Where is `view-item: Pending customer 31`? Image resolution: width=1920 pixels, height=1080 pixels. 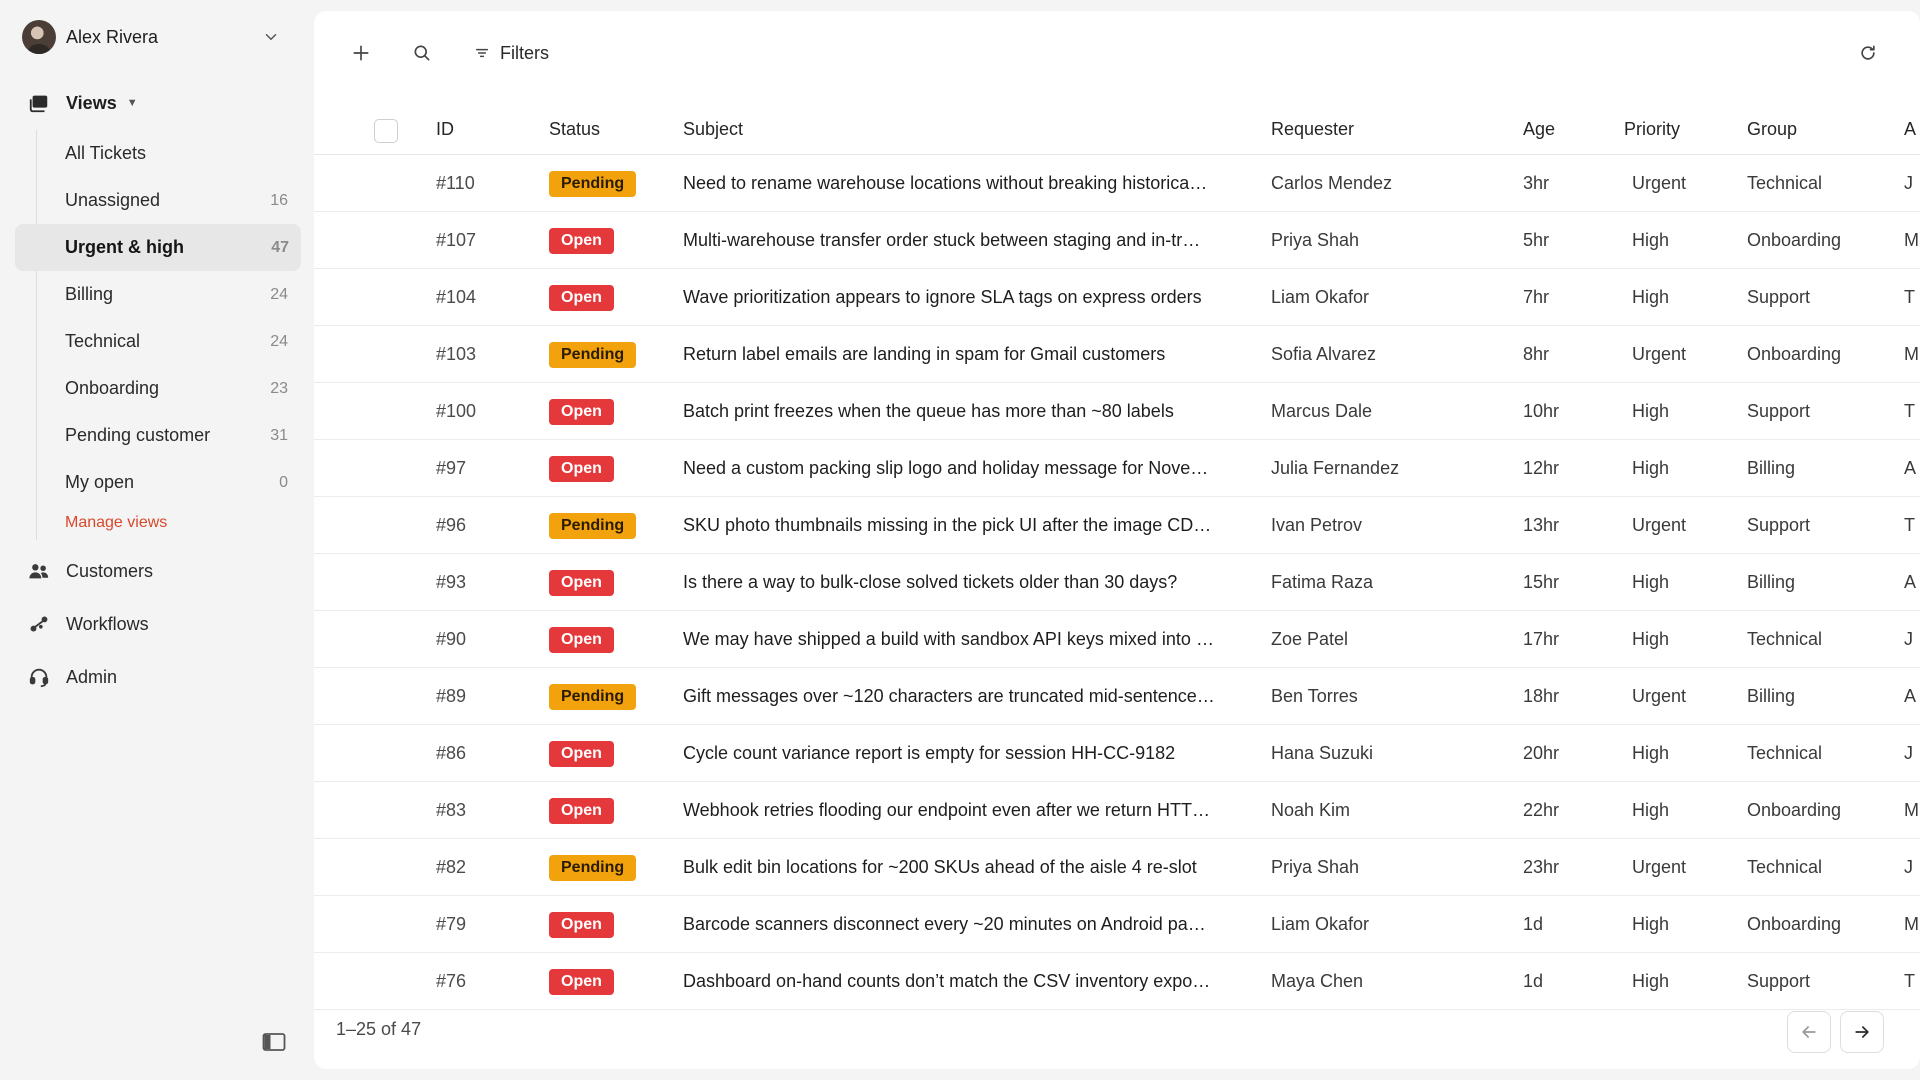 view-item: Pending customer 31 is located at coordinates (168, 435).